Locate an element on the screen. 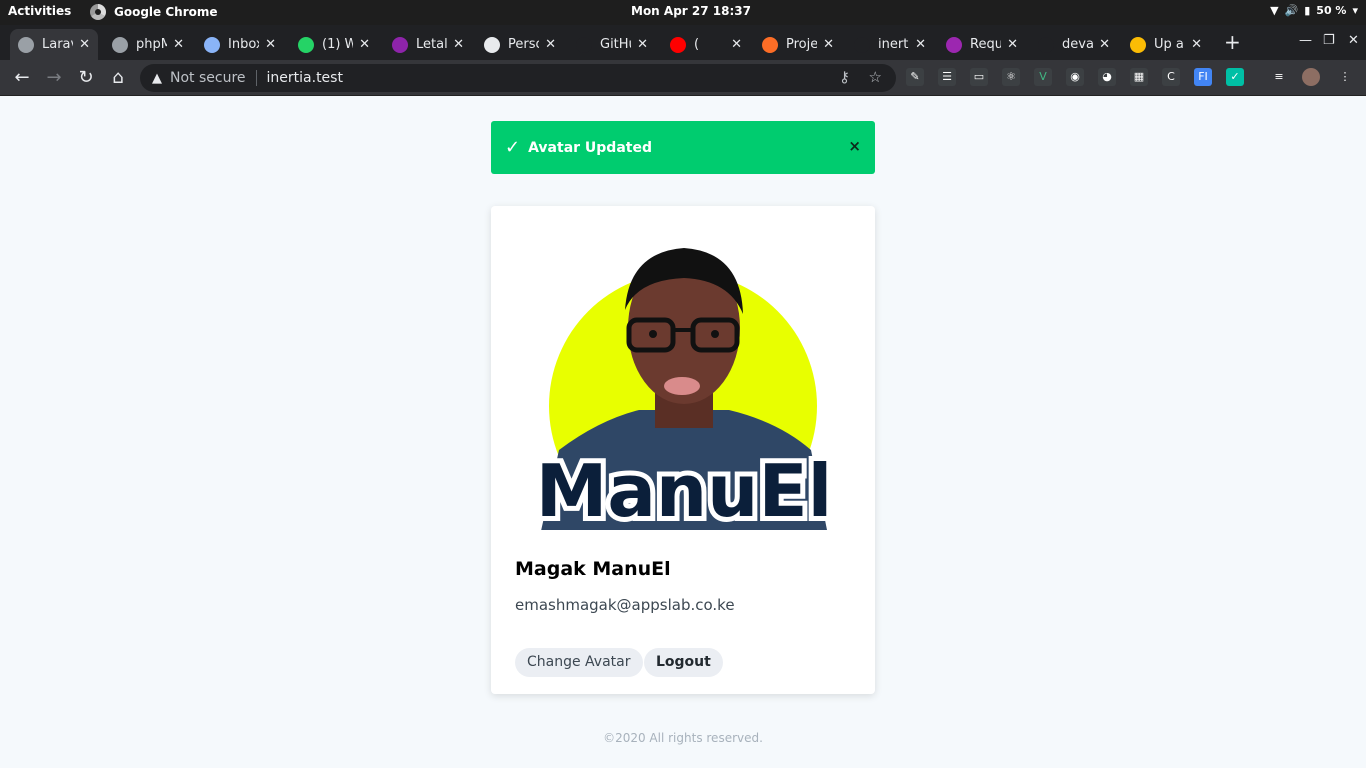  tab-title: Larav is located at coordinates (57, 44).